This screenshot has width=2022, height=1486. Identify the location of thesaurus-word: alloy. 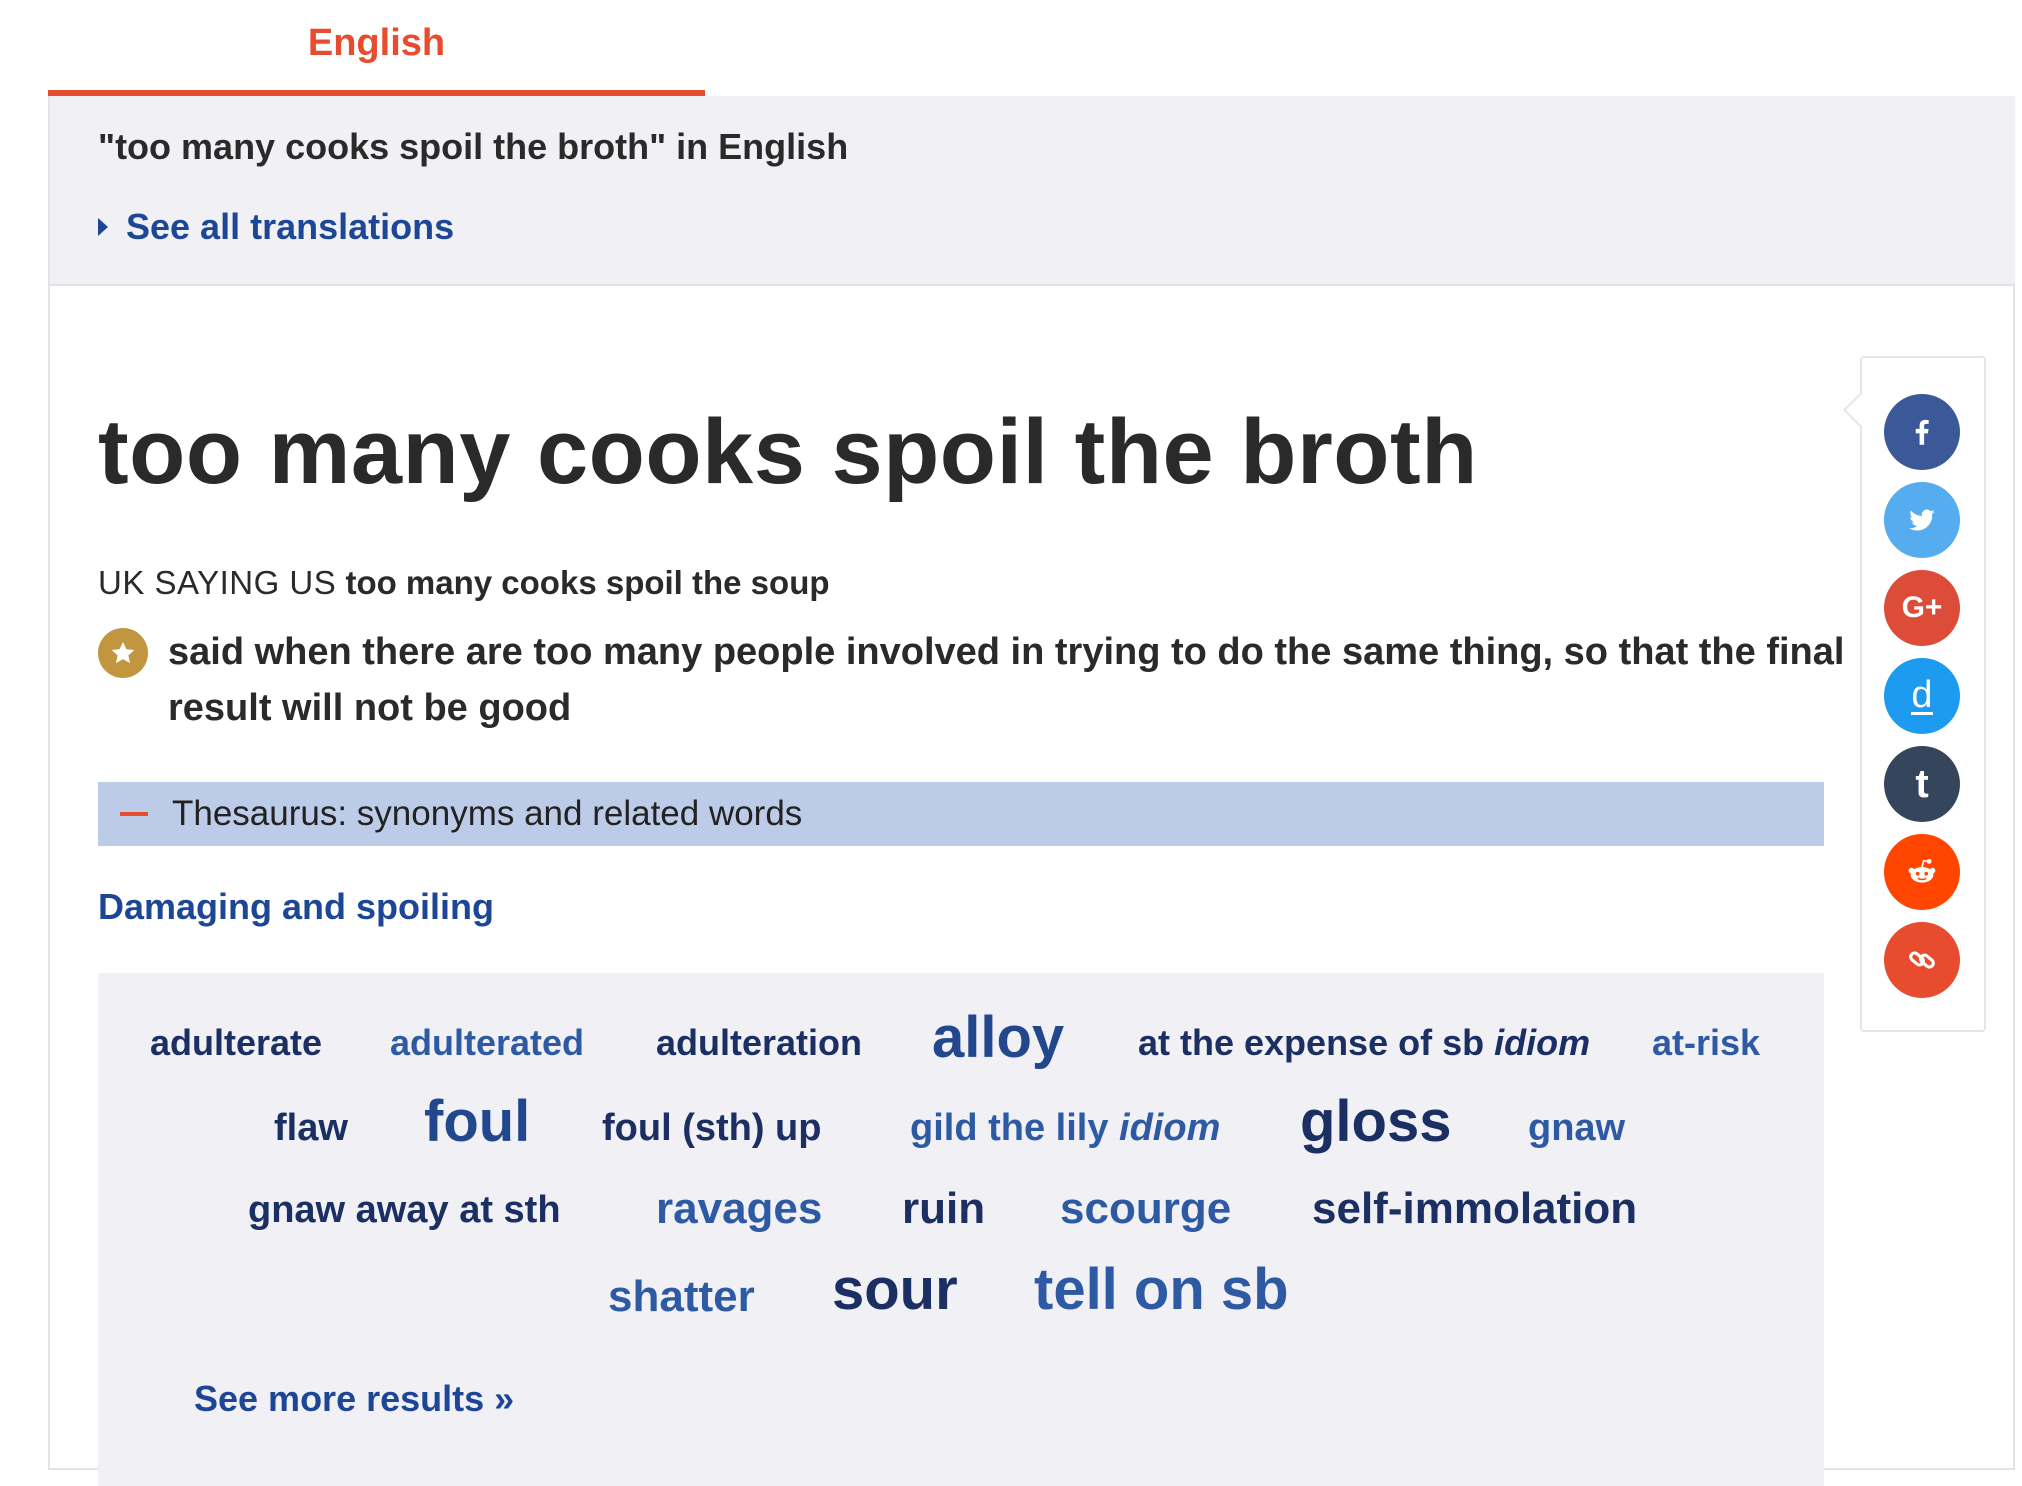
(998, 1038).